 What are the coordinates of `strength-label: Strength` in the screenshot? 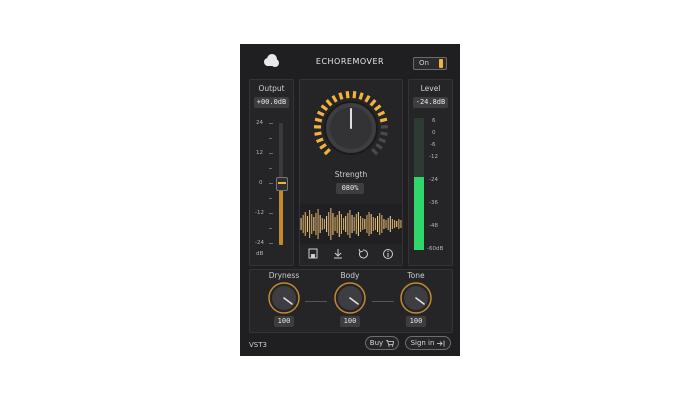 It's located at (351, 174).